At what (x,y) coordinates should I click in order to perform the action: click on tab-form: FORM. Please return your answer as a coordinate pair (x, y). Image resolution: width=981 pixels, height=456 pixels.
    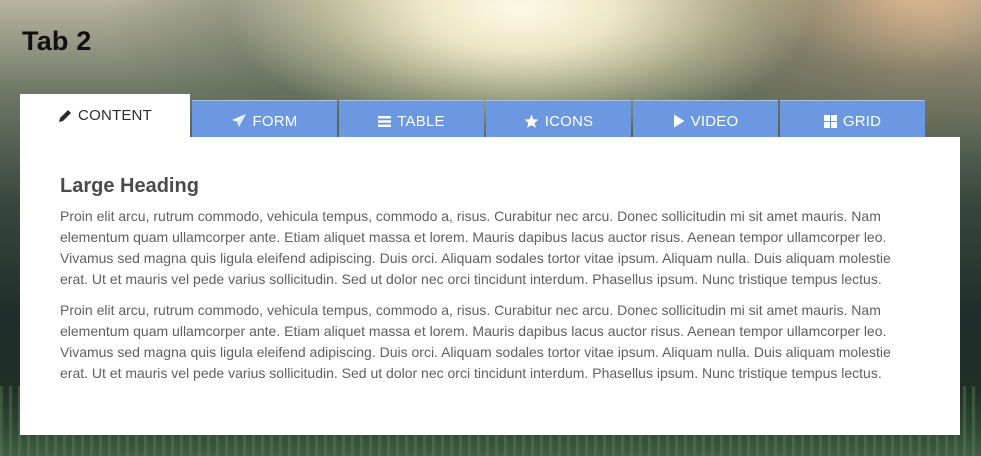
    Looking at the image, I should click on (264, 118).